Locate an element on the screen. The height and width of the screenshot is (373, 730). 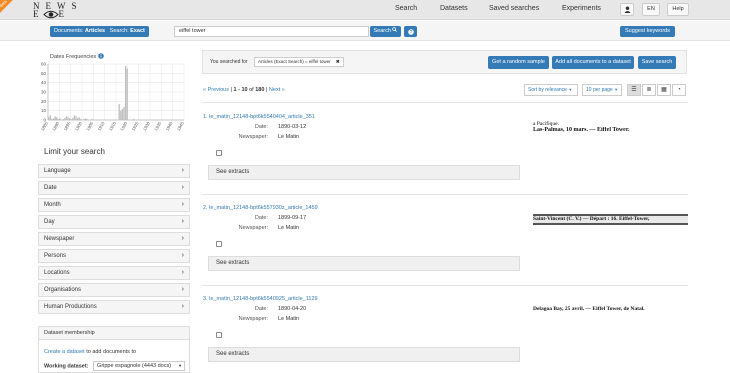
nav-datasets: Datasets is located at coordinates (454, 10).